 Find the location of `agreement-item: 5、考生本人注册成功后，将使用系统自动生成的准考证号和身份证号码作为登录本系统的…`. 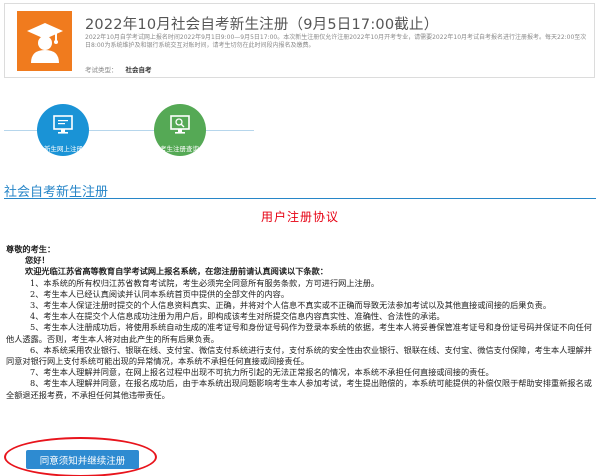

agreement-item: 5、考生本人注册成功后，将使用系统自动生成的准考证号和身份证号码作为登录本系统的… is located at coordinates (299, 333).